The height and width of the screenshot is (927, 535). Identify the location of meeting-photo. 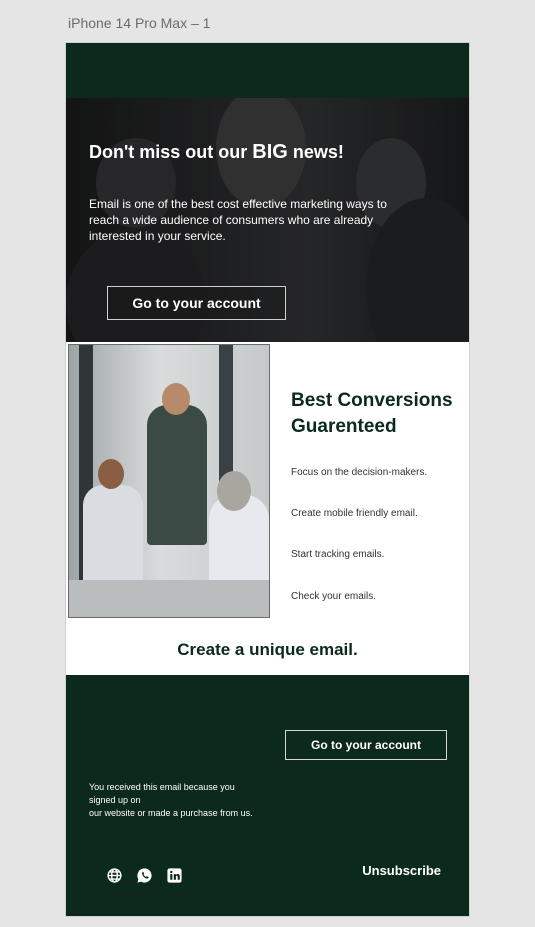
(169, 481).